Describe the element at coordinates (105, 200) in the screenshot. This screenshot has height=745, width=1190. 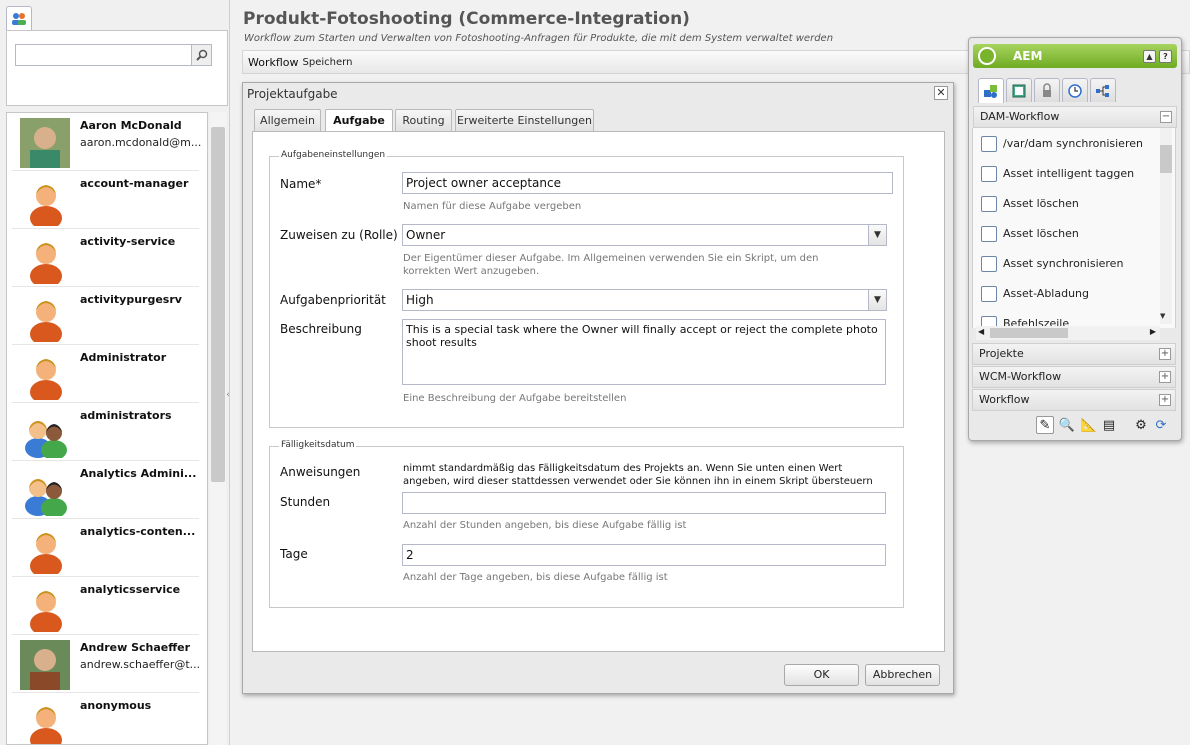
I see `user-list-item: account-manager` at that location.